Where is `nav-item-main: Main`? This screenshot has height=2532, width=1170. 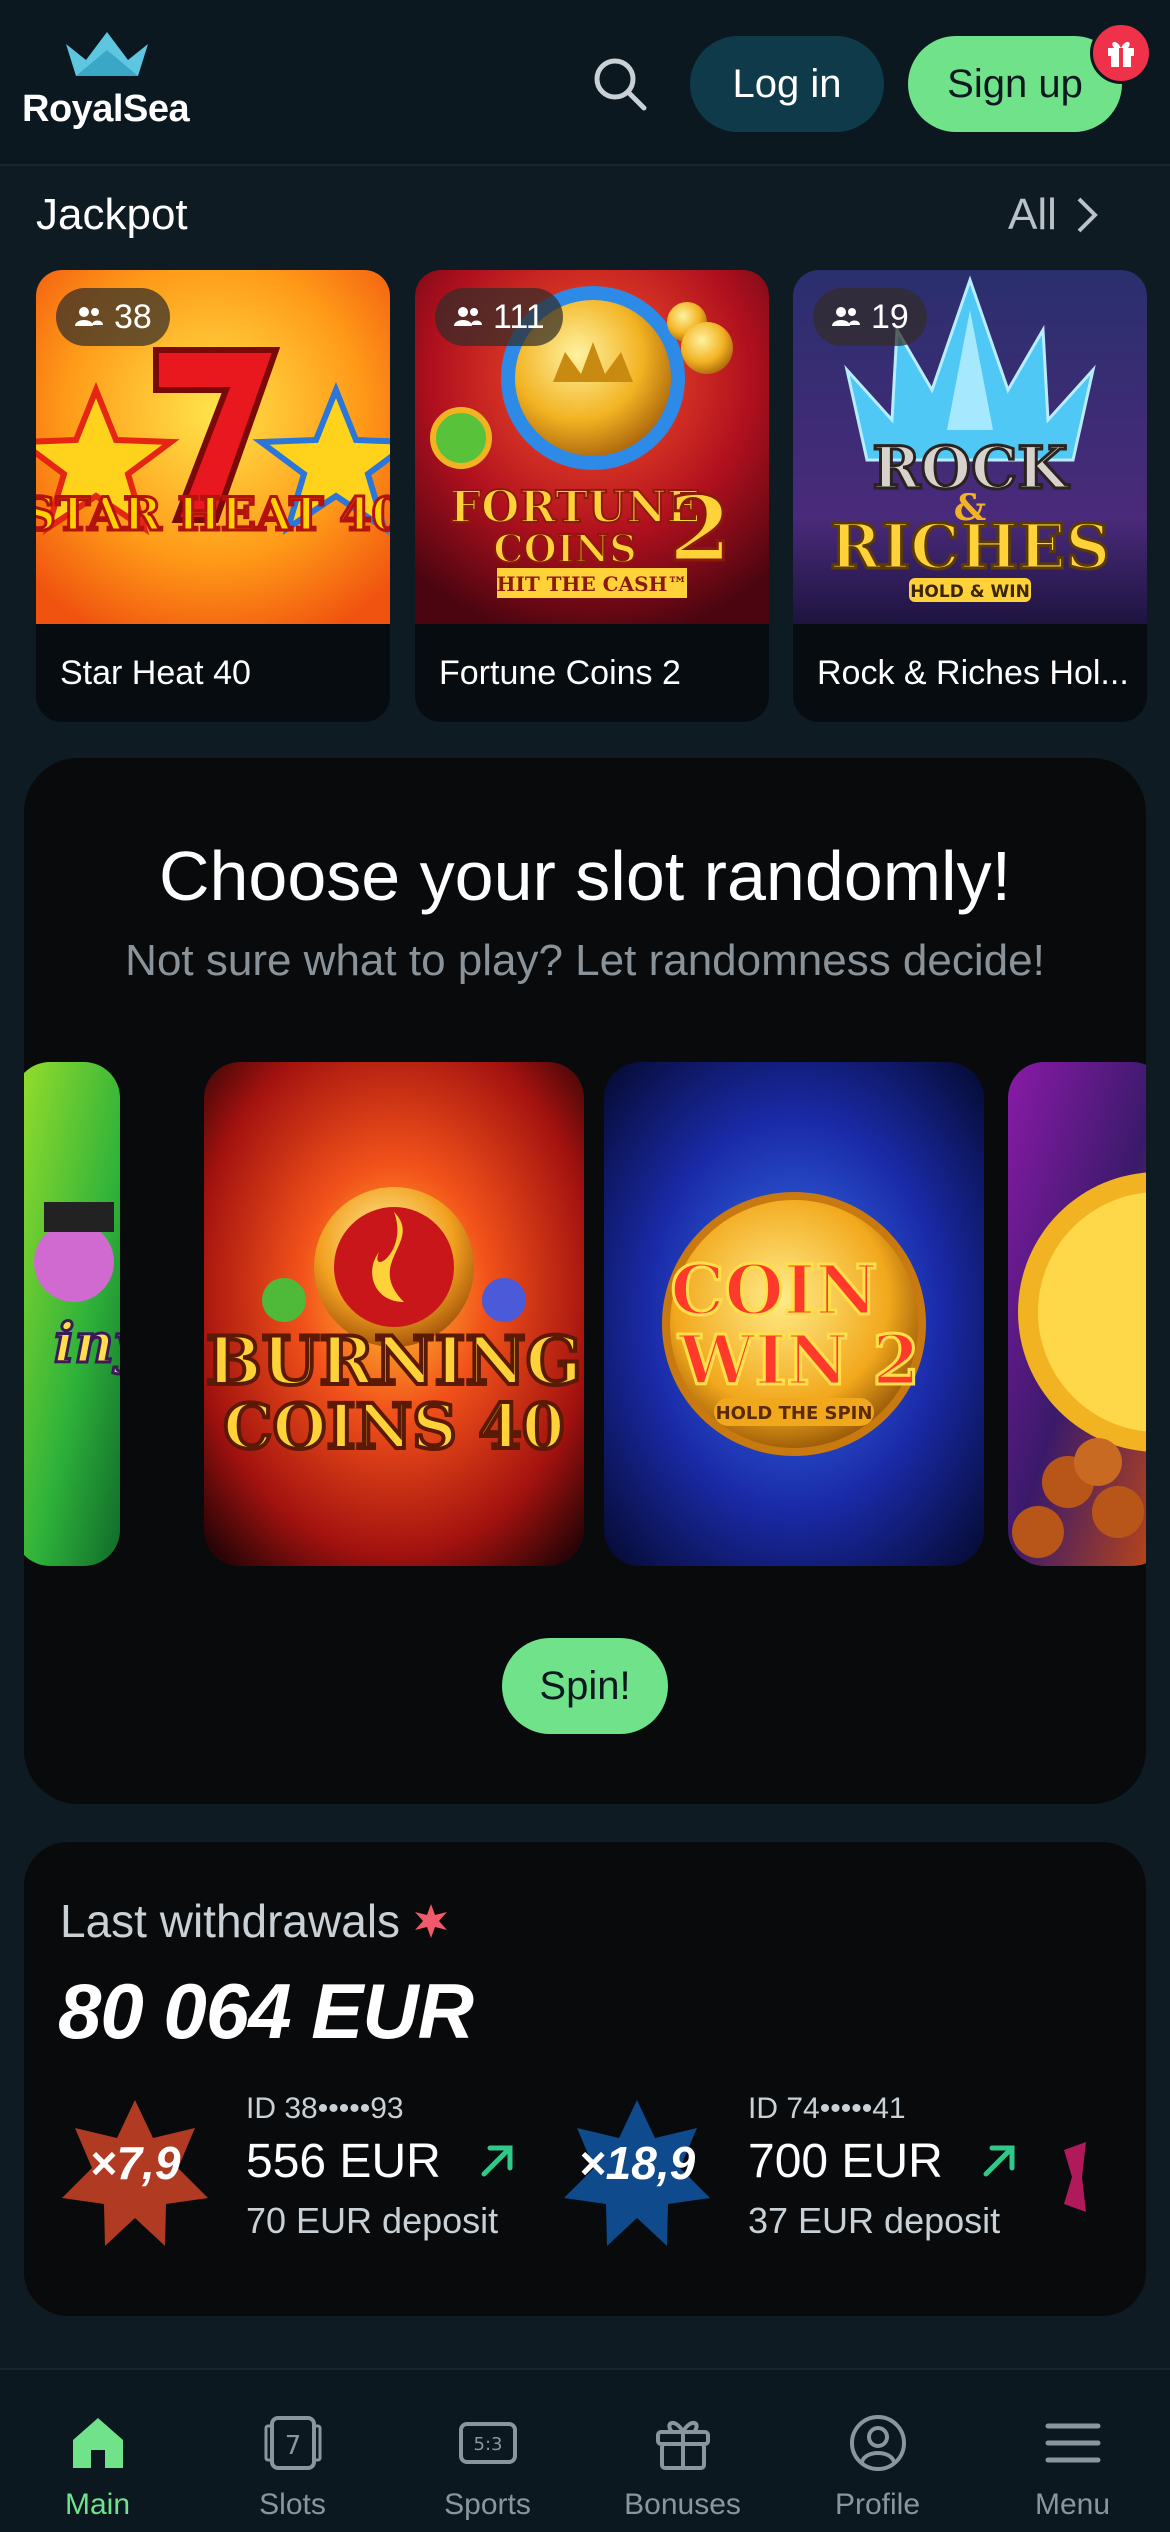
nav-item-main: Main is located at coordinates (97, 2451).